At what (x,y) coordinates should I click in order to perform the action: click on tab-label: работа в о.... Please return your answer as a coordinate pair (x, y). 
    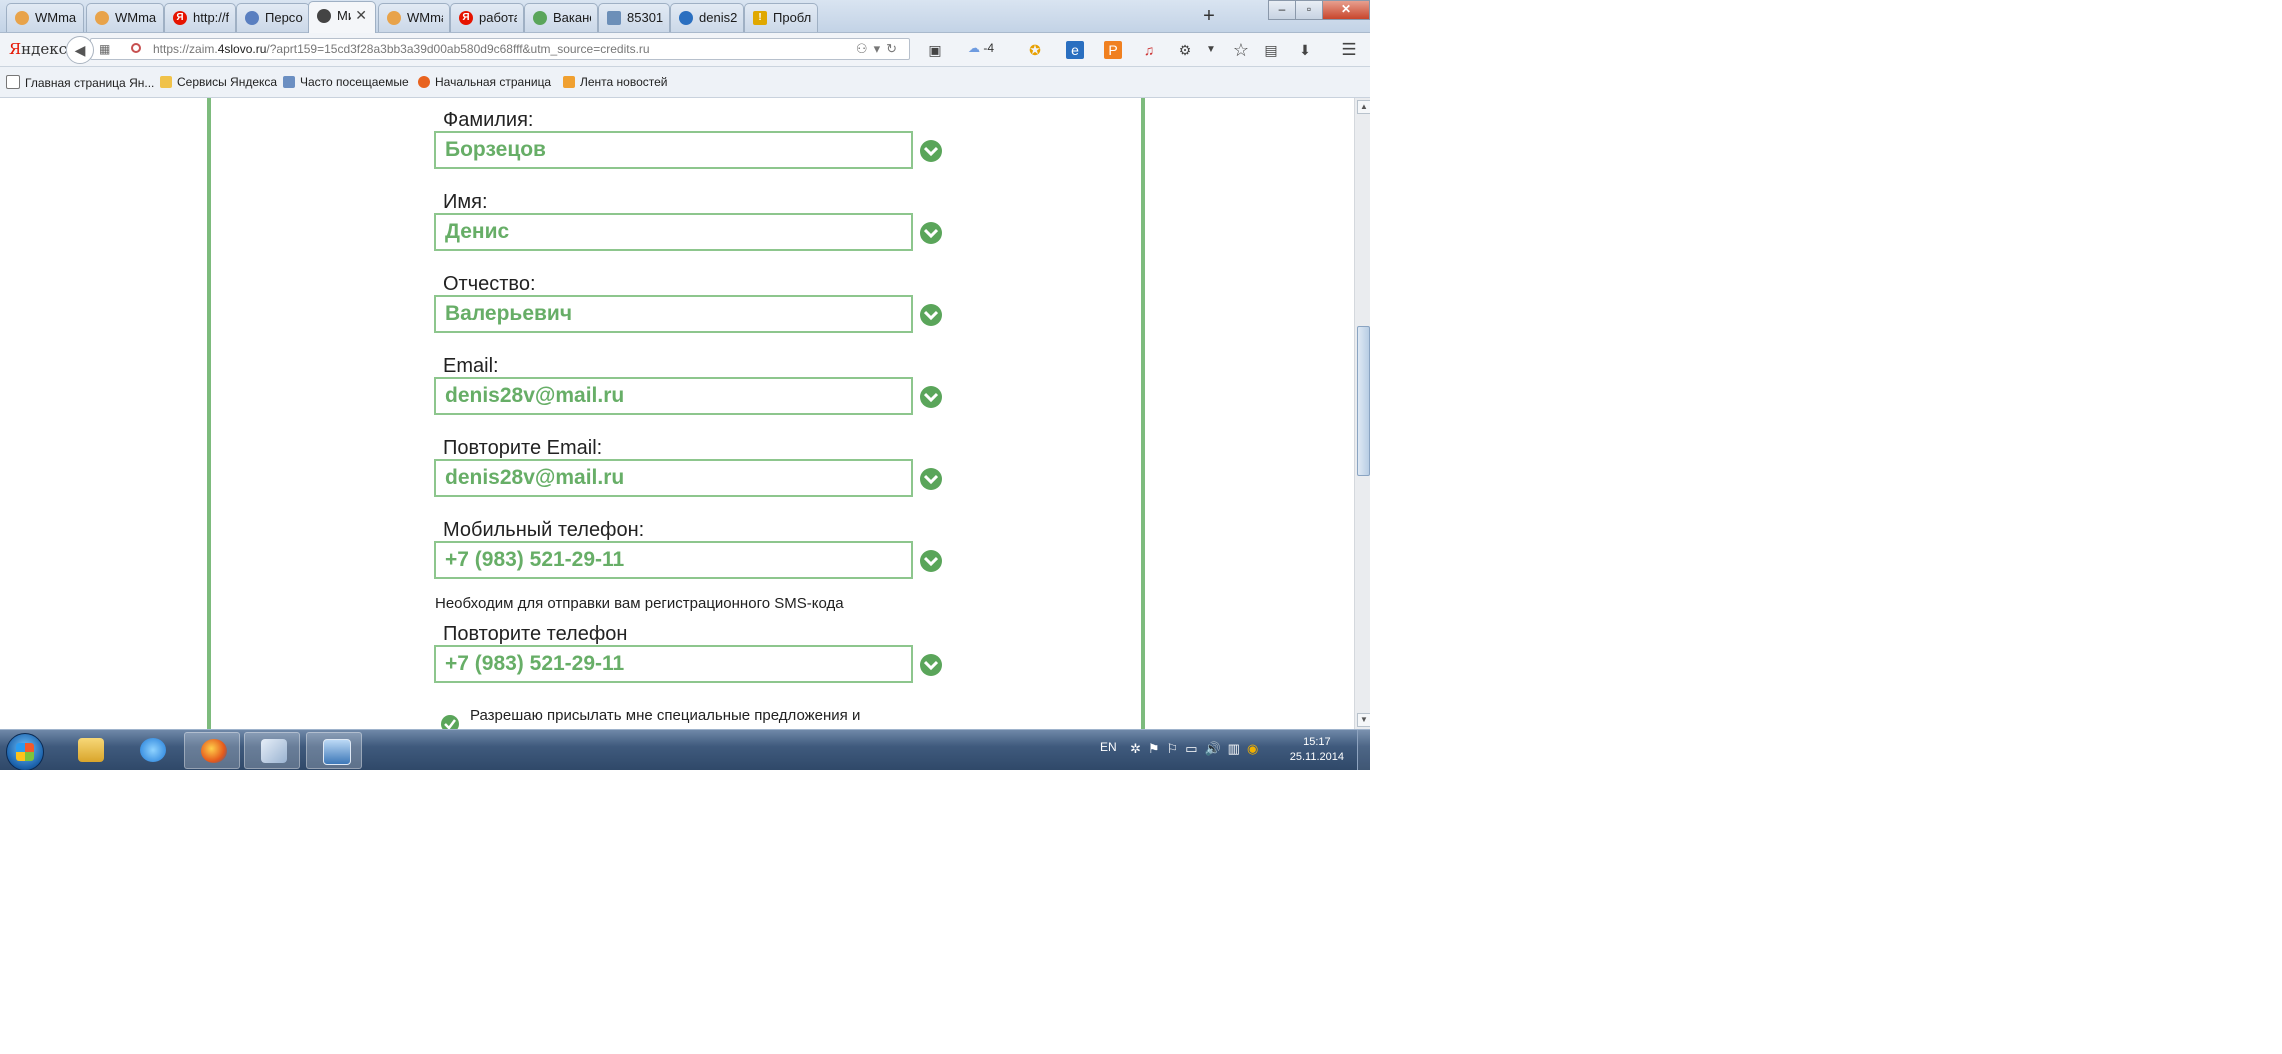
    Looking at the image, I should click on (498, 17).